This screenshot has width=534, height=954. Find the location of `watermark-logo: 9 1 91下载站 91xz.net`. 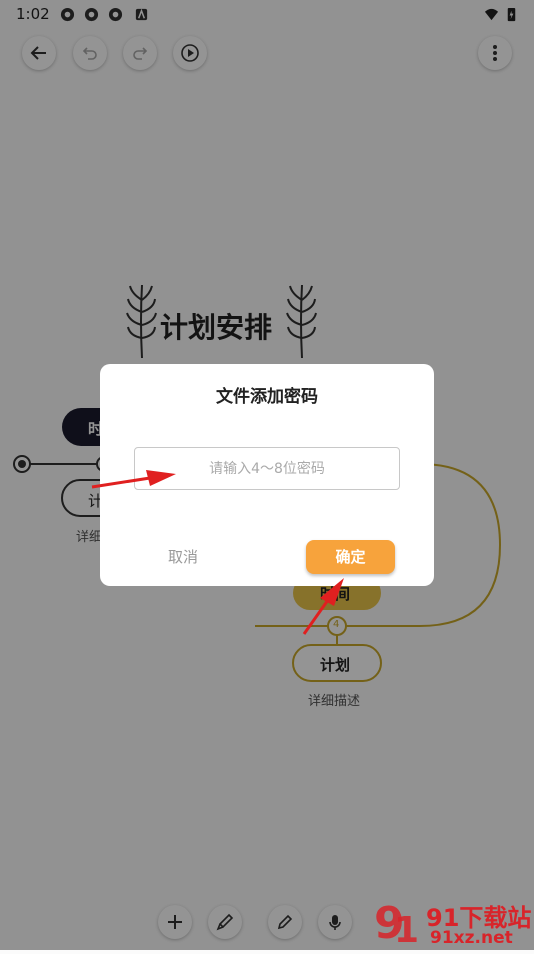

watermark-logo: 9 1 91下载站 91xz.net is located at coordinates (453, 920).